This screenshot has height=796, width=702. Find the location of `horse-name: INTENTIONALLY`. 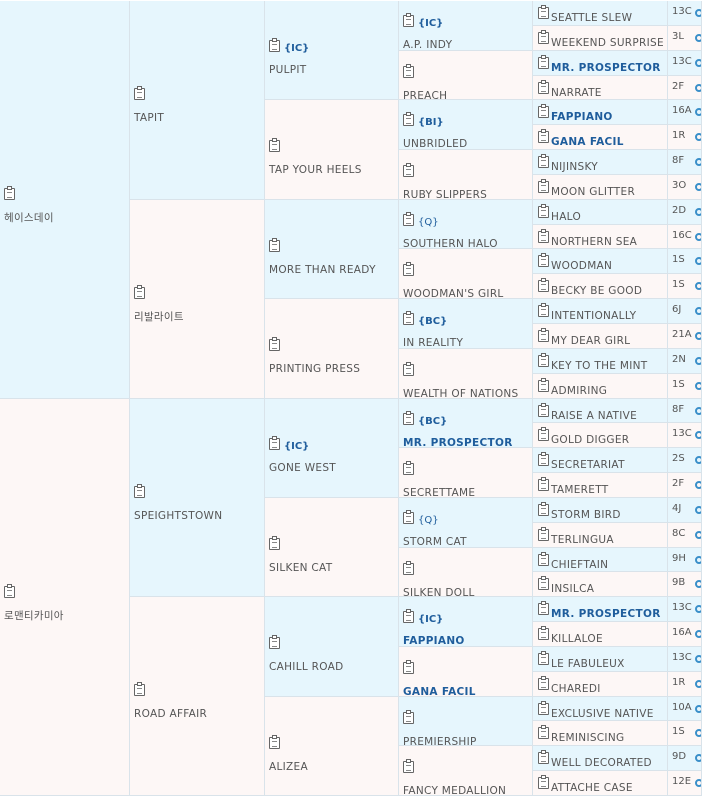

horse-name: INTENTIONALLY is located at coordinates (593, 316).